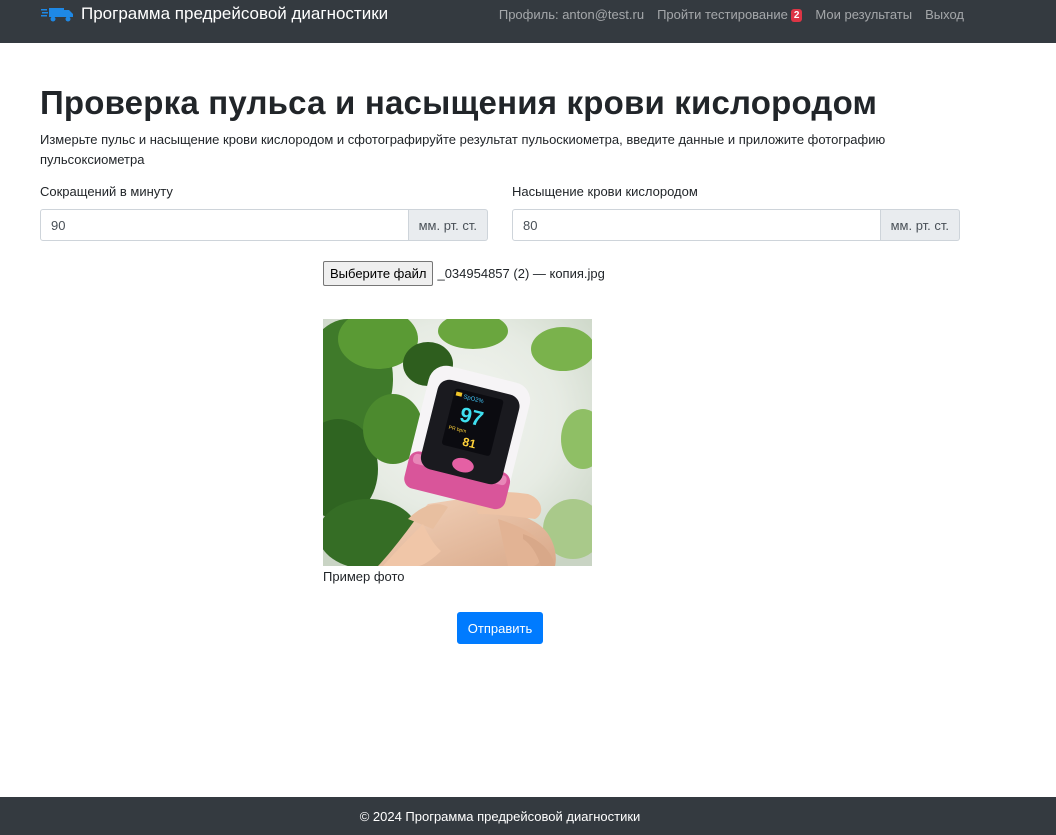 The height and width of the screenshot is (835, 1056). What do you see at coordinates (224, 225) in the screenshot?
I see `pulse-input` at bounding box center [224, 225].